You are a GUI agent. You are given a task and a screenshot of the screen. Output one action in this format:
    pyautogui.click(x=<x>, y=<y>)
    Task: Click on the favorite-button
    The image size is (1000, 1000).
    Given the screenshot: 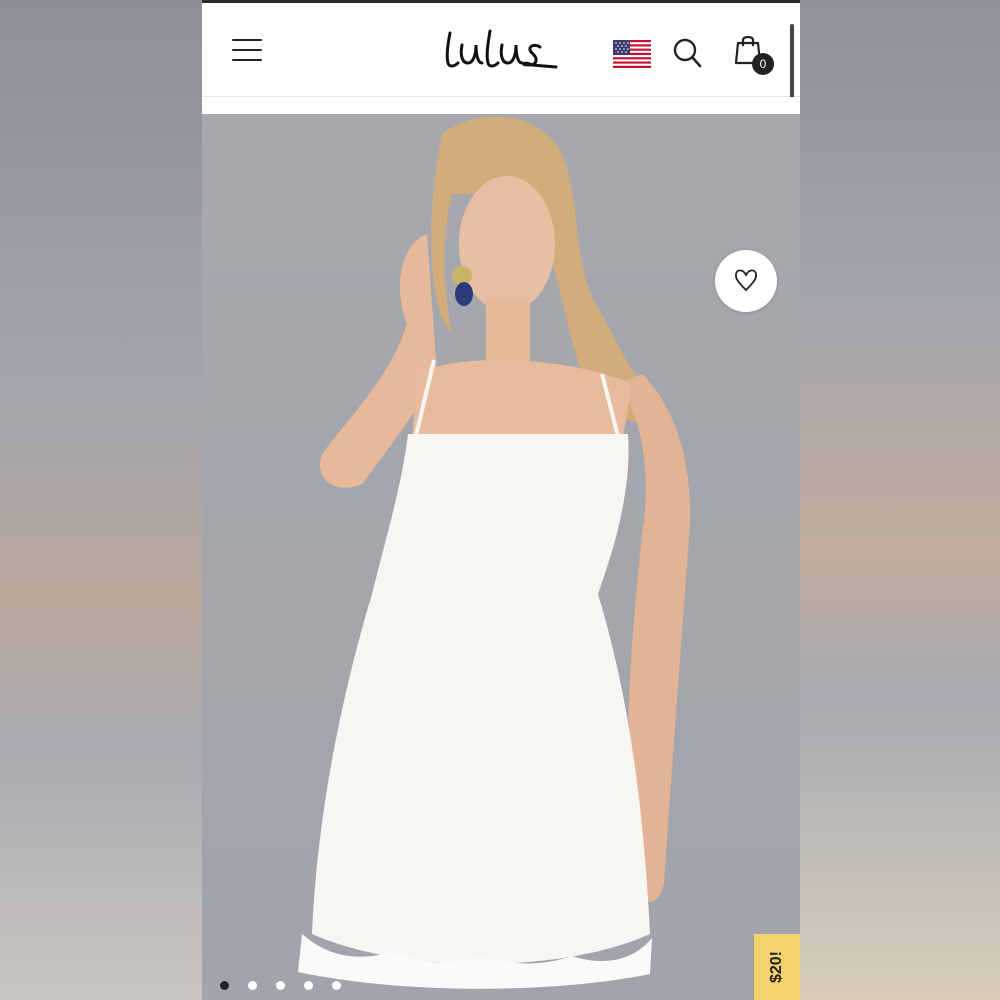 What is the action you would take?
    pyautogui.click(x=746, y=281)
    